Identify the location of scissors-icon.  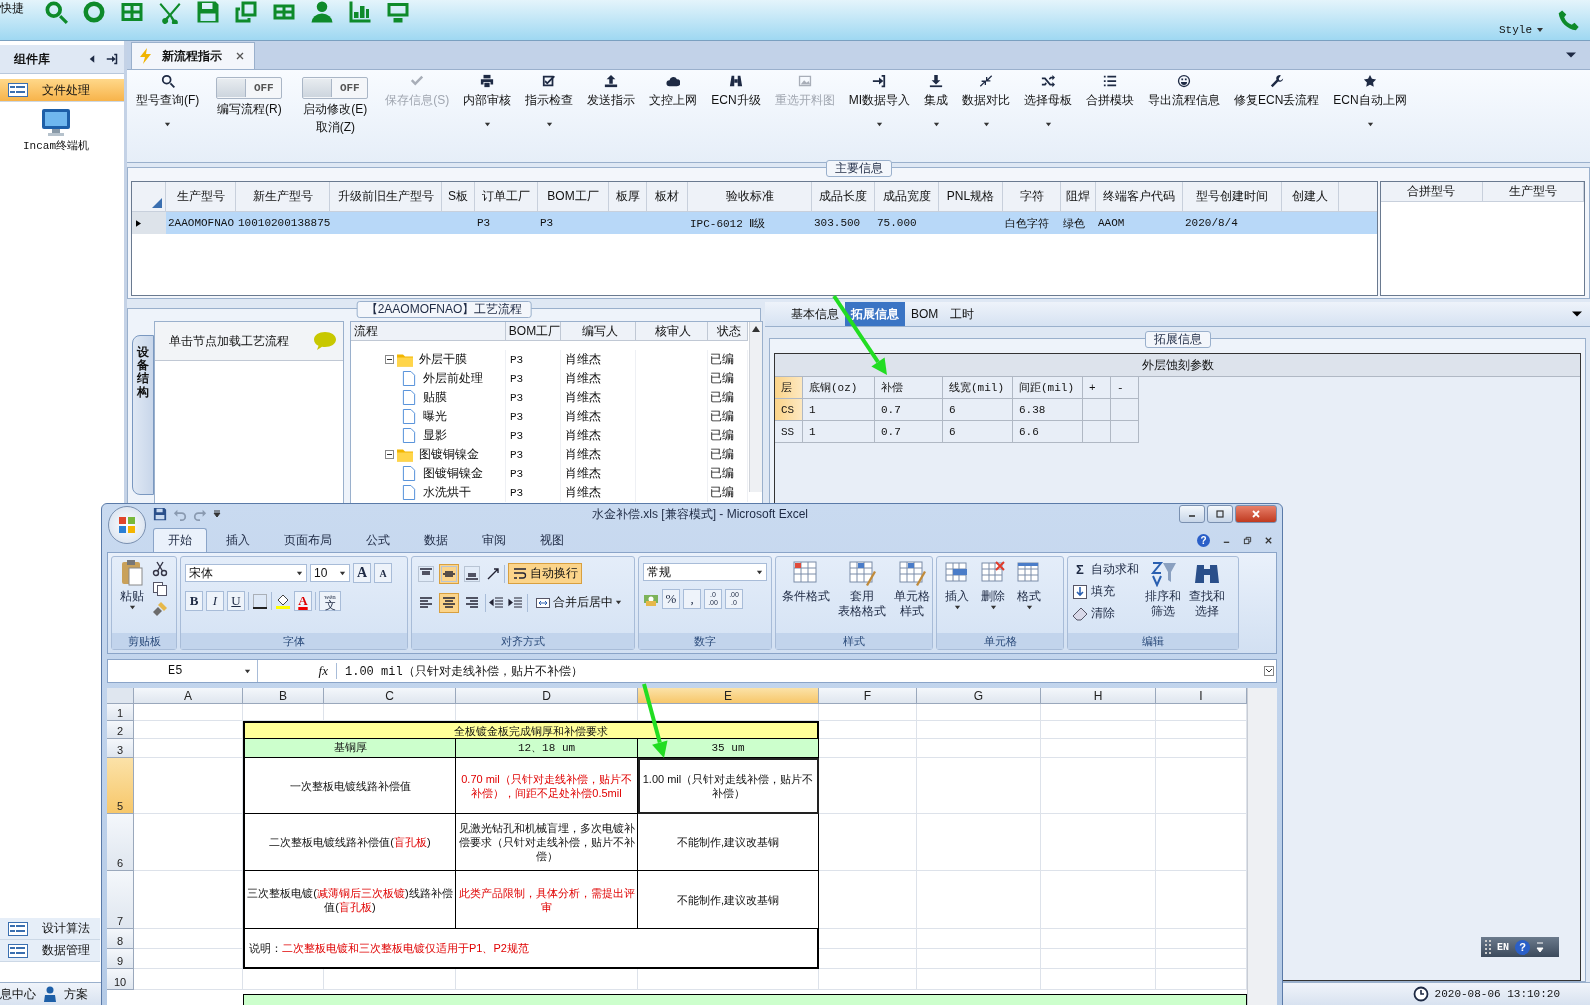
(160, 569).